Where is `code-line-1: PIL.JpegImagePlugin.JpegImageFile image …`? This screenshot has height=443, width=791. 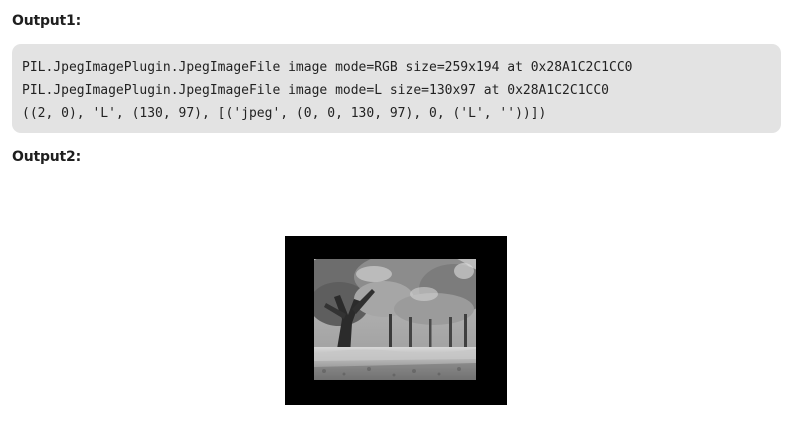 code-line-1: PIL.JpegImagePlugin.JpegImageFile image … is located at coordinates (327, 67).